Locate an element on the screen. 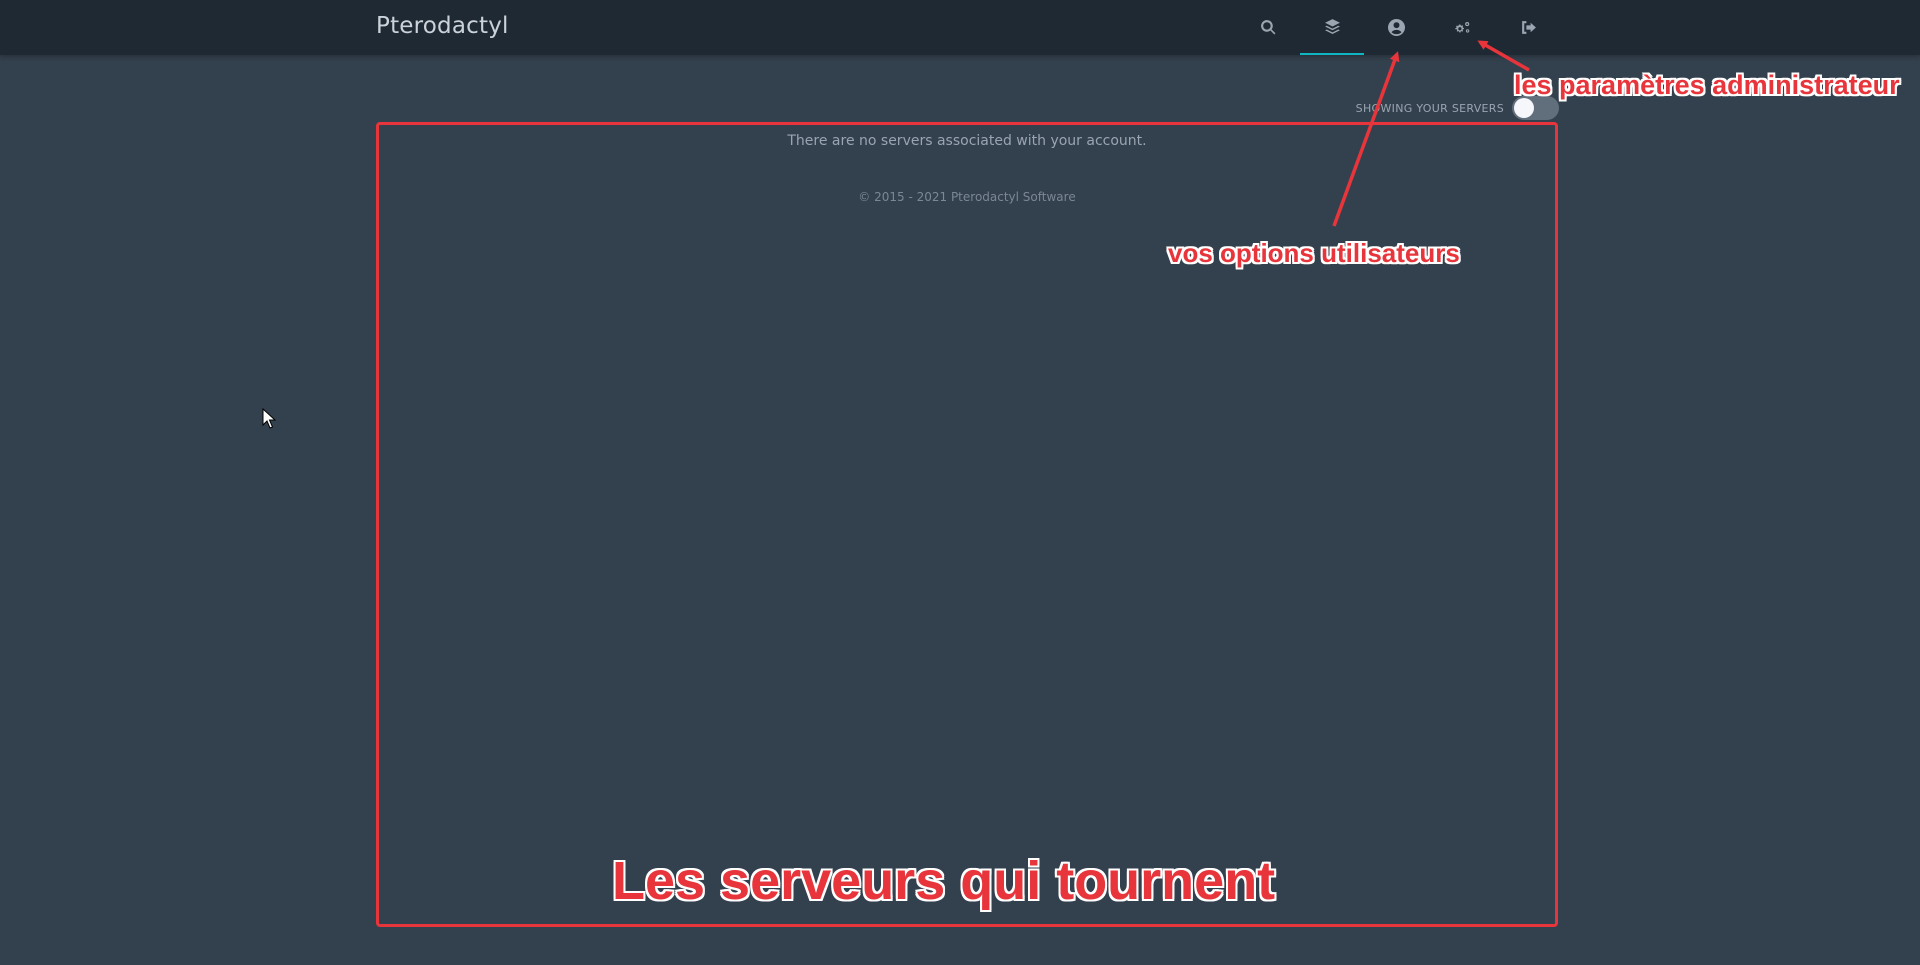 The image size is (1920, 965). account-nav-button is located at coordinates (1396, 27).